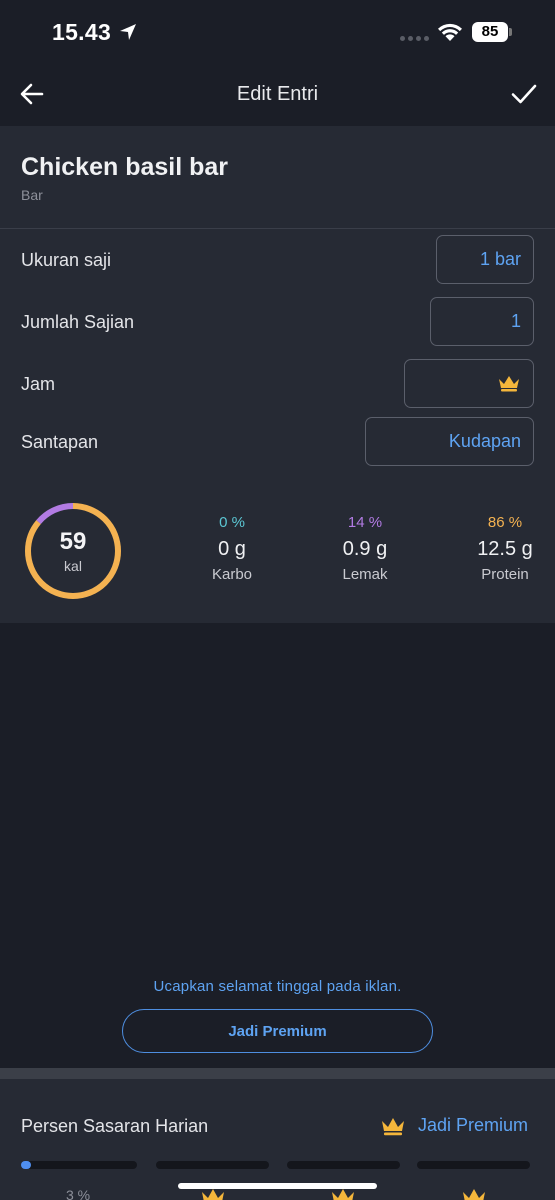  I want to click on status-bar: 15.43 85, so click(277, 33).